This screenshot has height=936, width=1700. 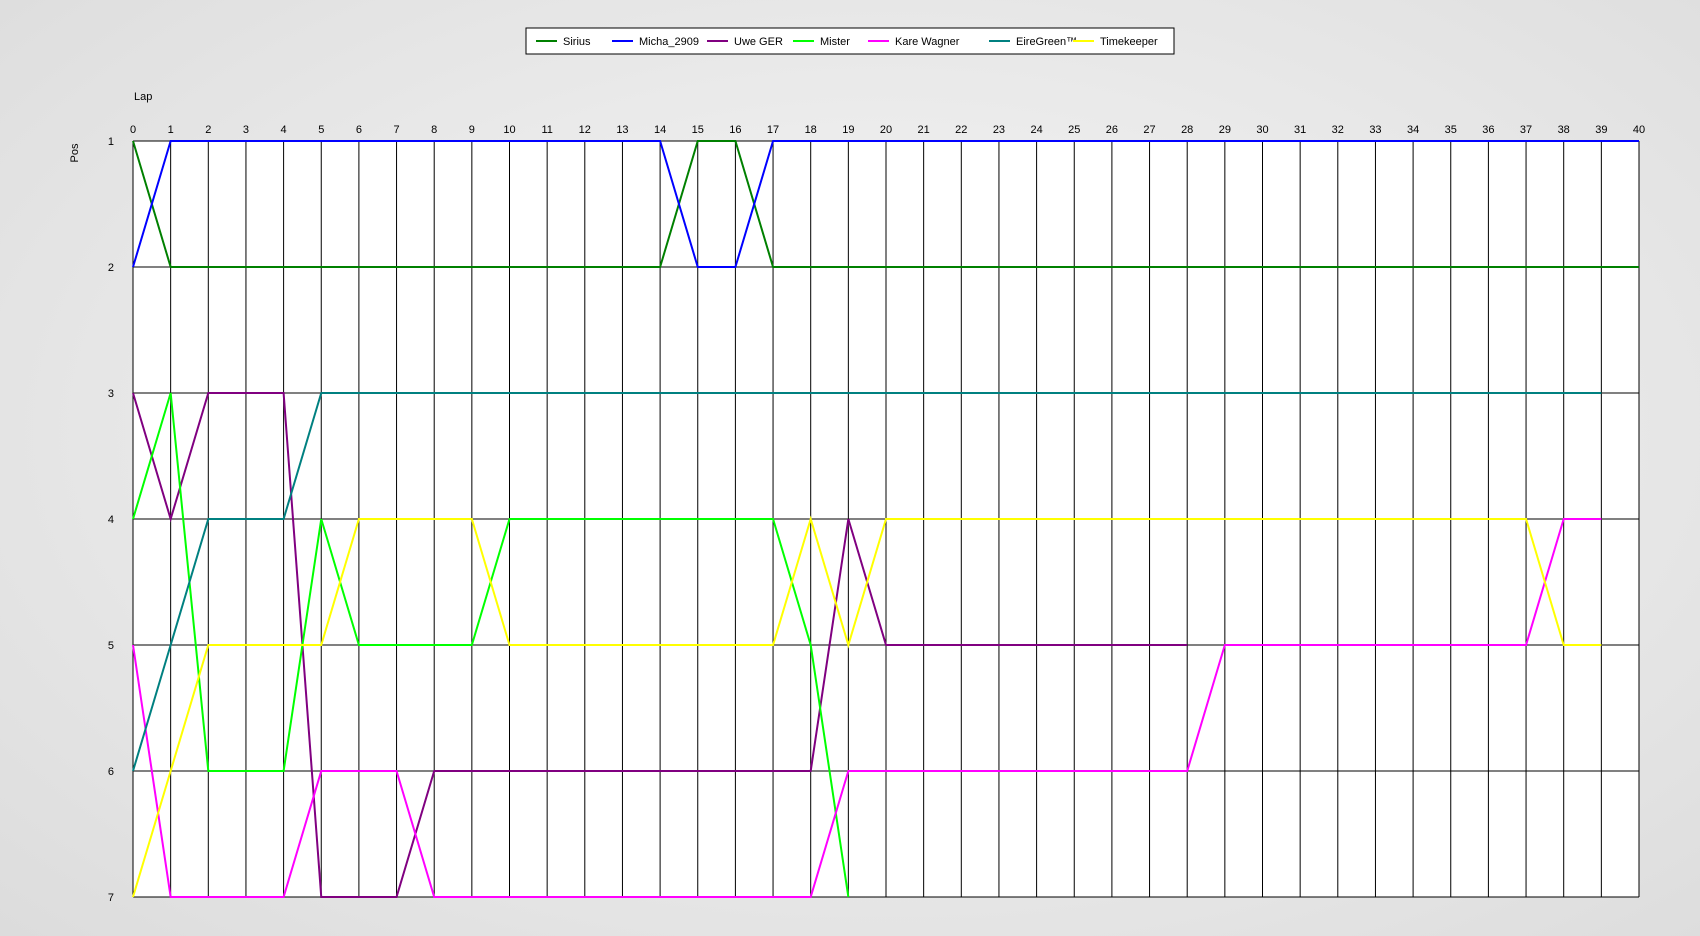 What do you see at coordinates (961, 130) in the screenshot?
I see `x-tick-label: 22` at bounding box center [961, 130].